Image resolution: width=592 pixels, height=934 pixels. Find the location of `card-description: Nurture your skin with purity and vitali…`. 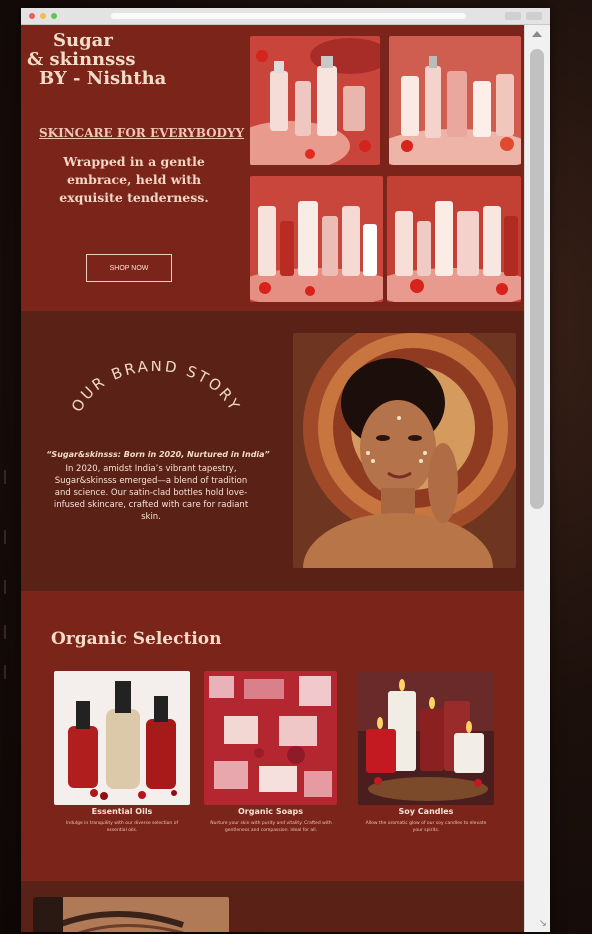

card-description: Nurture your skin with purity and vitali… is located at coordinates (271, 827).